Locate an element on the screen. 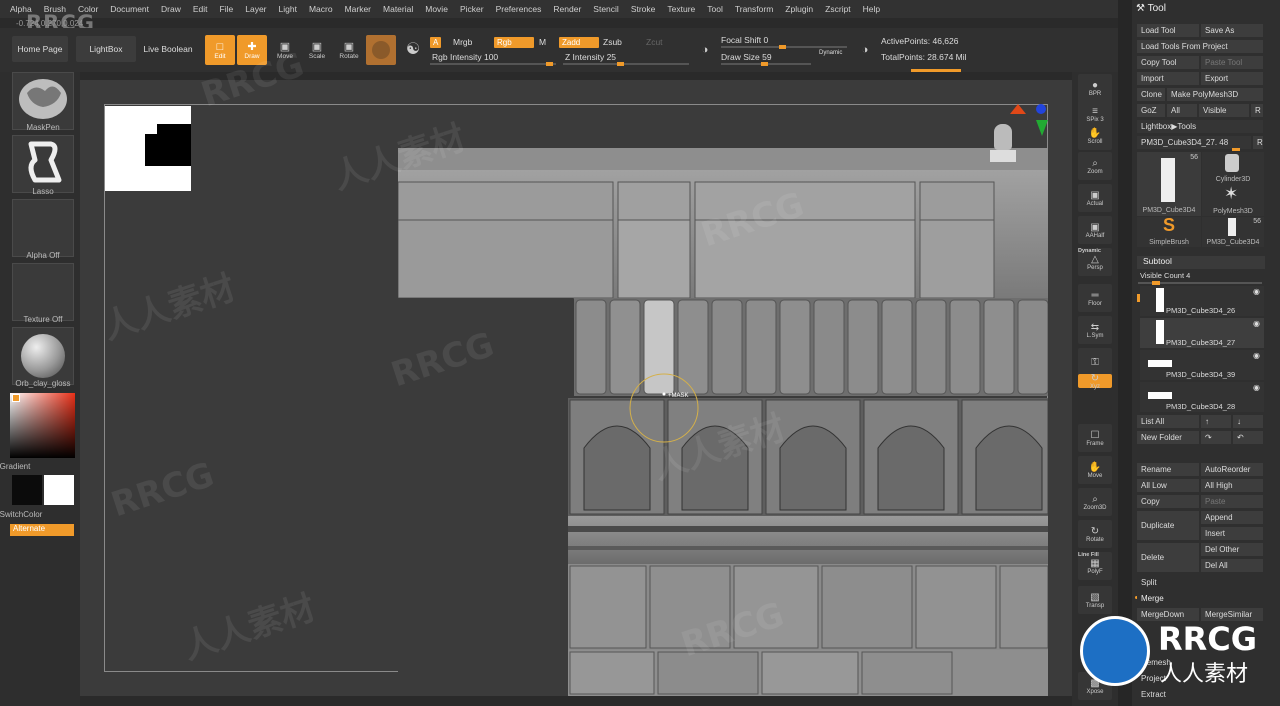  move-button: ▣ Move is located at coordinates (285, 50).